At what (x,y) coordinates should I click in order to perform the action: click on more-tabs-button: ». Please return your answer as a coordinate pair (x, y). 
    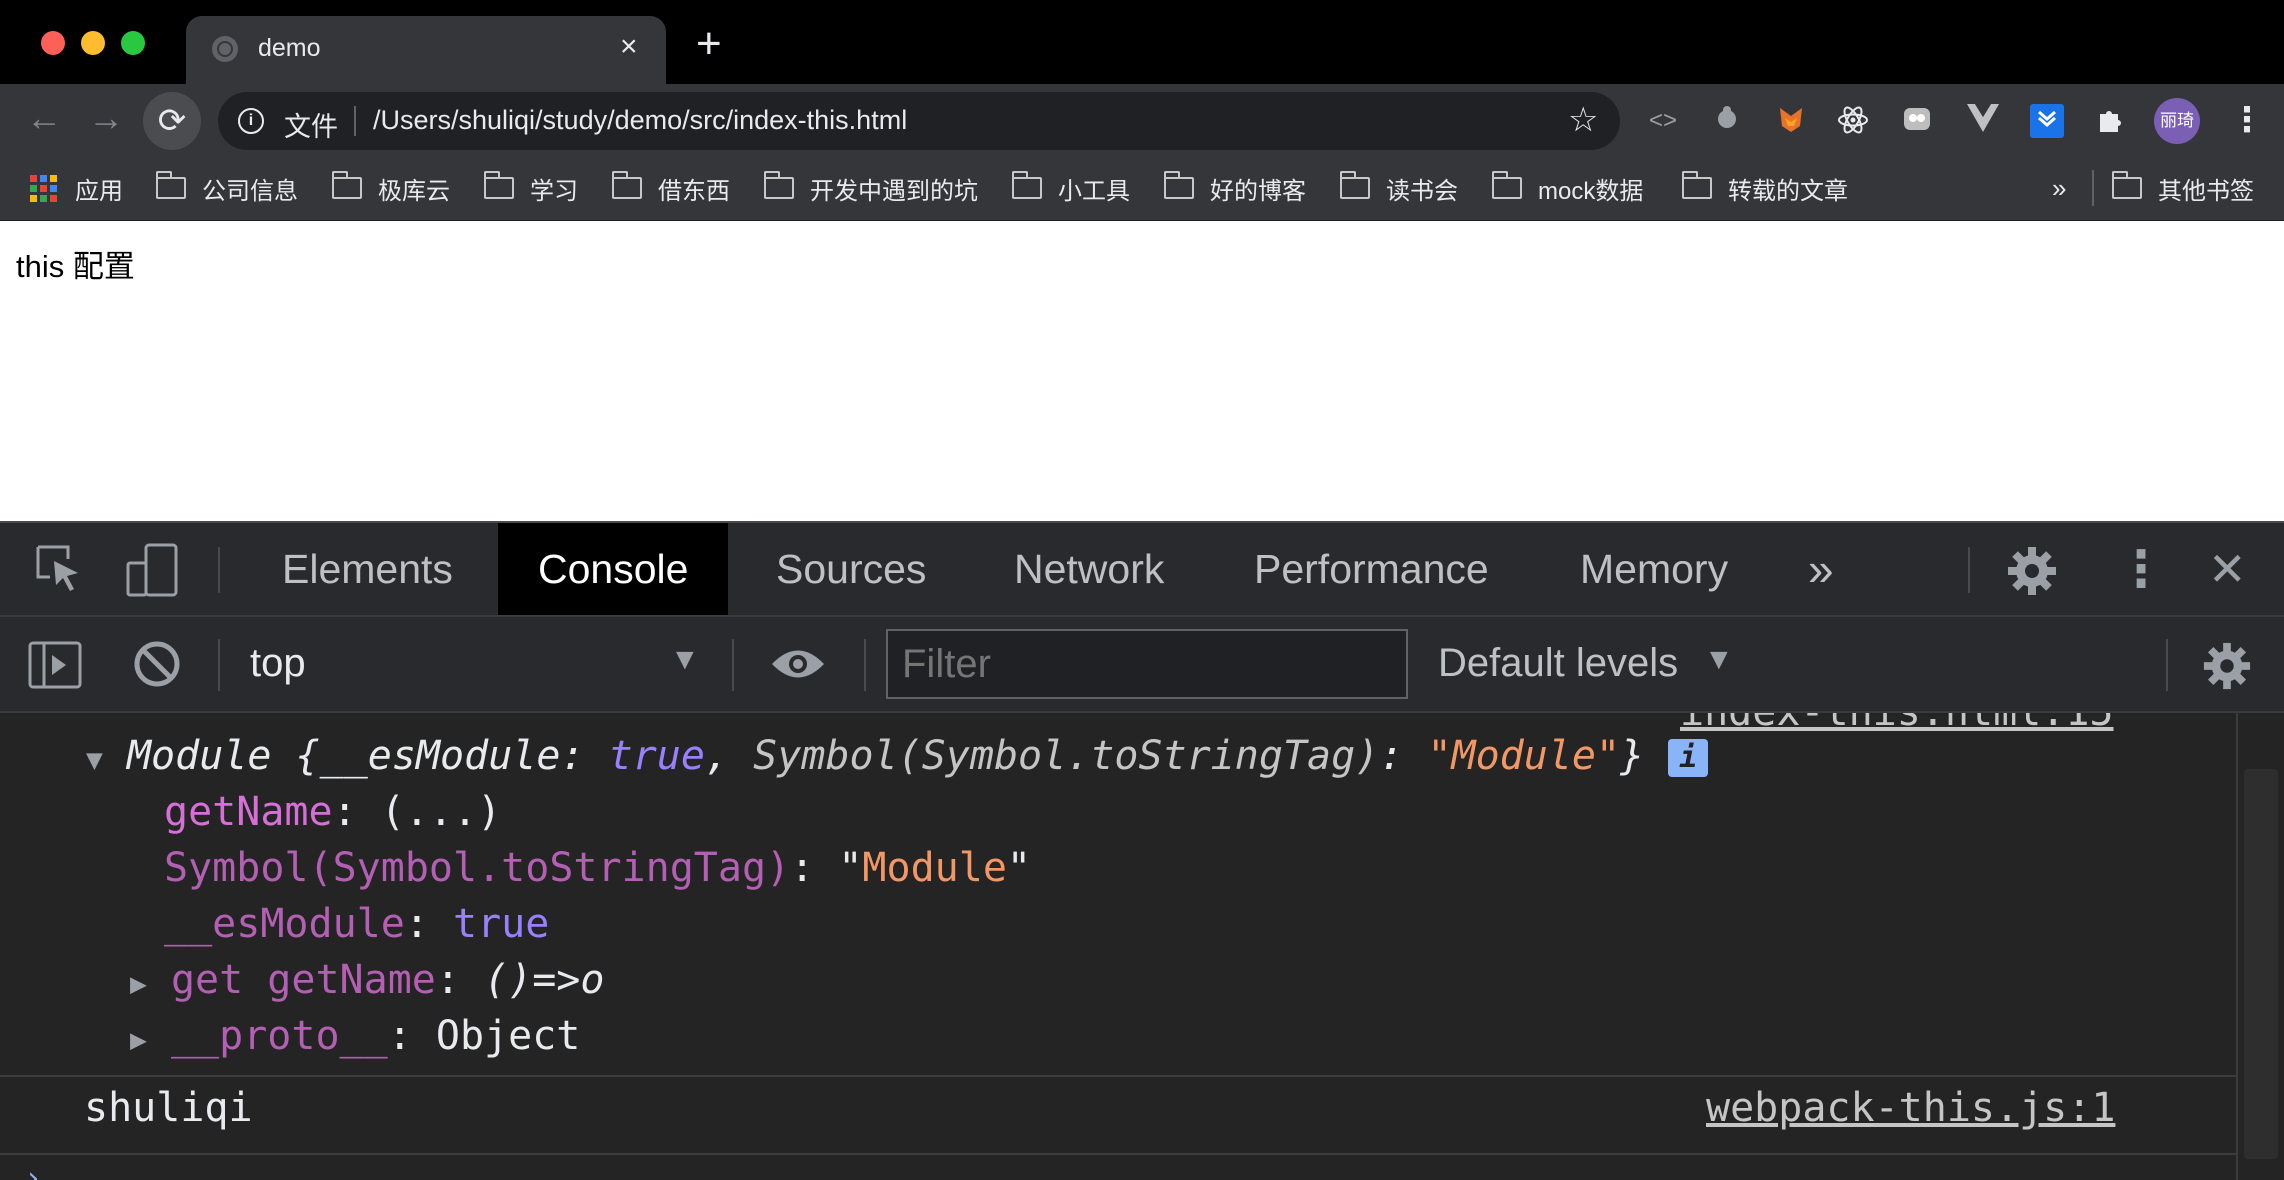
    Looking at the image, I should click on (1821, 569).